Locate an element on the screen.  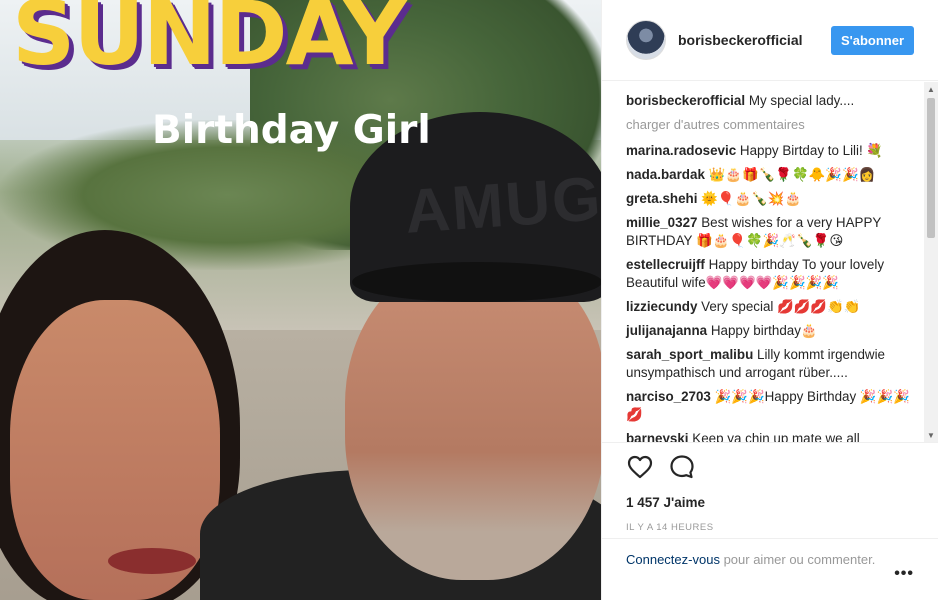
comment-username: nada.bardak is located at coordinates (665, 174).